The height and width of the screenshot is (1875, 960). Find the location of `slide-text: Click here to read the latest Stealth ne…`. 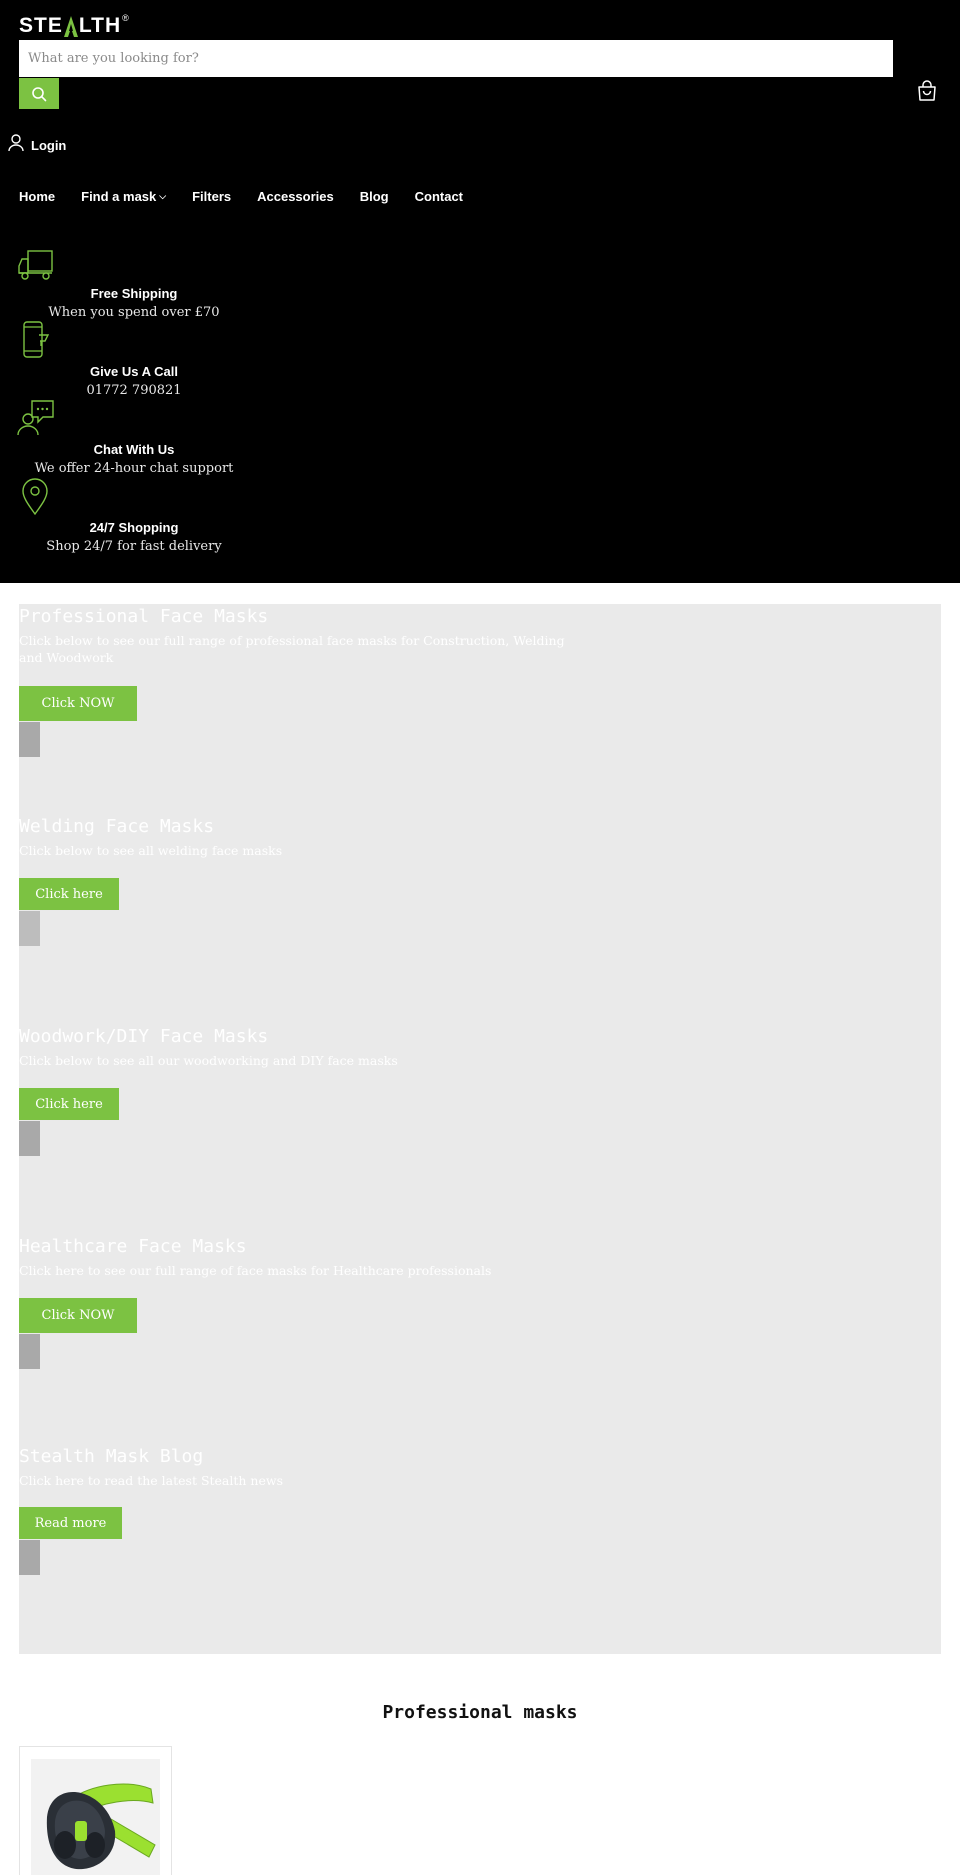

slide-text: Click here to read the latest Stealth ne… is located at coordinates (151, 1480).